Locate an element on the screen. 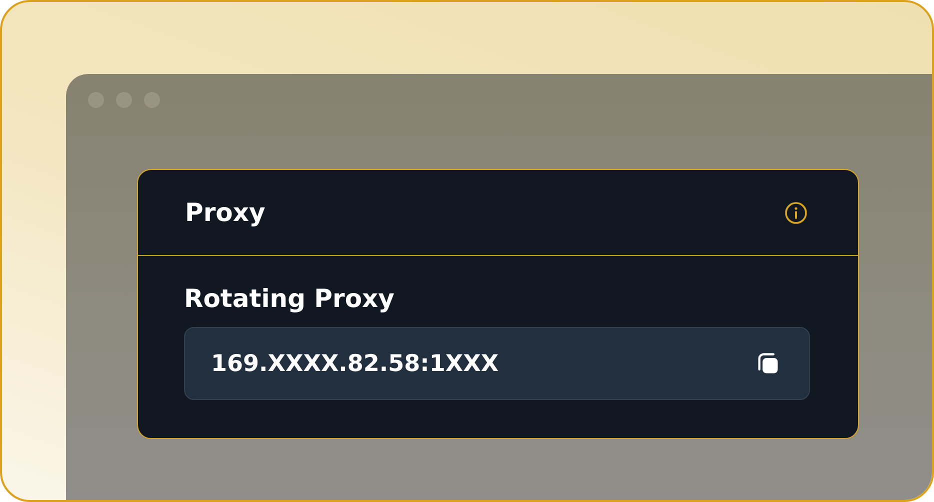 This screenshot has height=502, width=934. proxy-field: 169.XXXX.82.58:1XXX is located at coordinates (497, 363).